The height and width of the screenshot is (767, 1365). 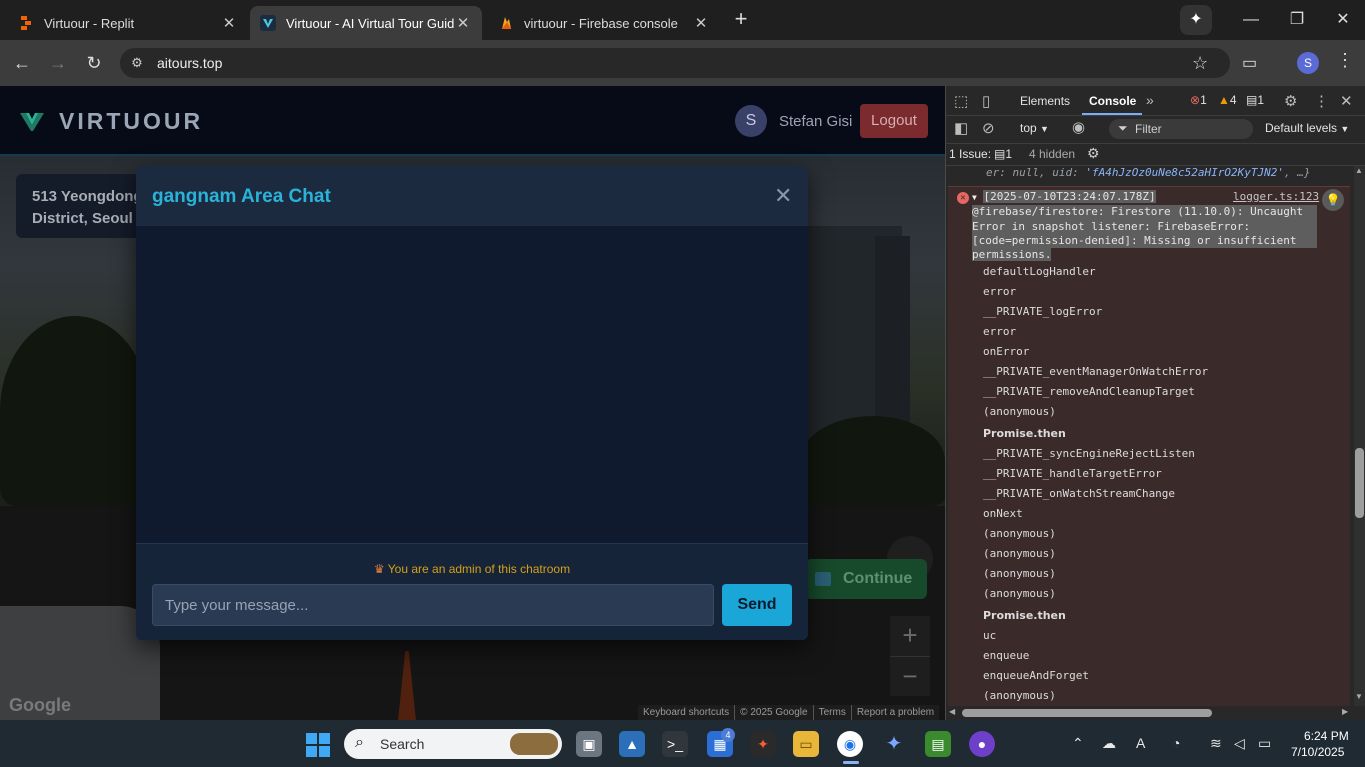 I want to click on keyboard-shortcuts-link: Keyboard shortcuts, so click(x=686, y=712).